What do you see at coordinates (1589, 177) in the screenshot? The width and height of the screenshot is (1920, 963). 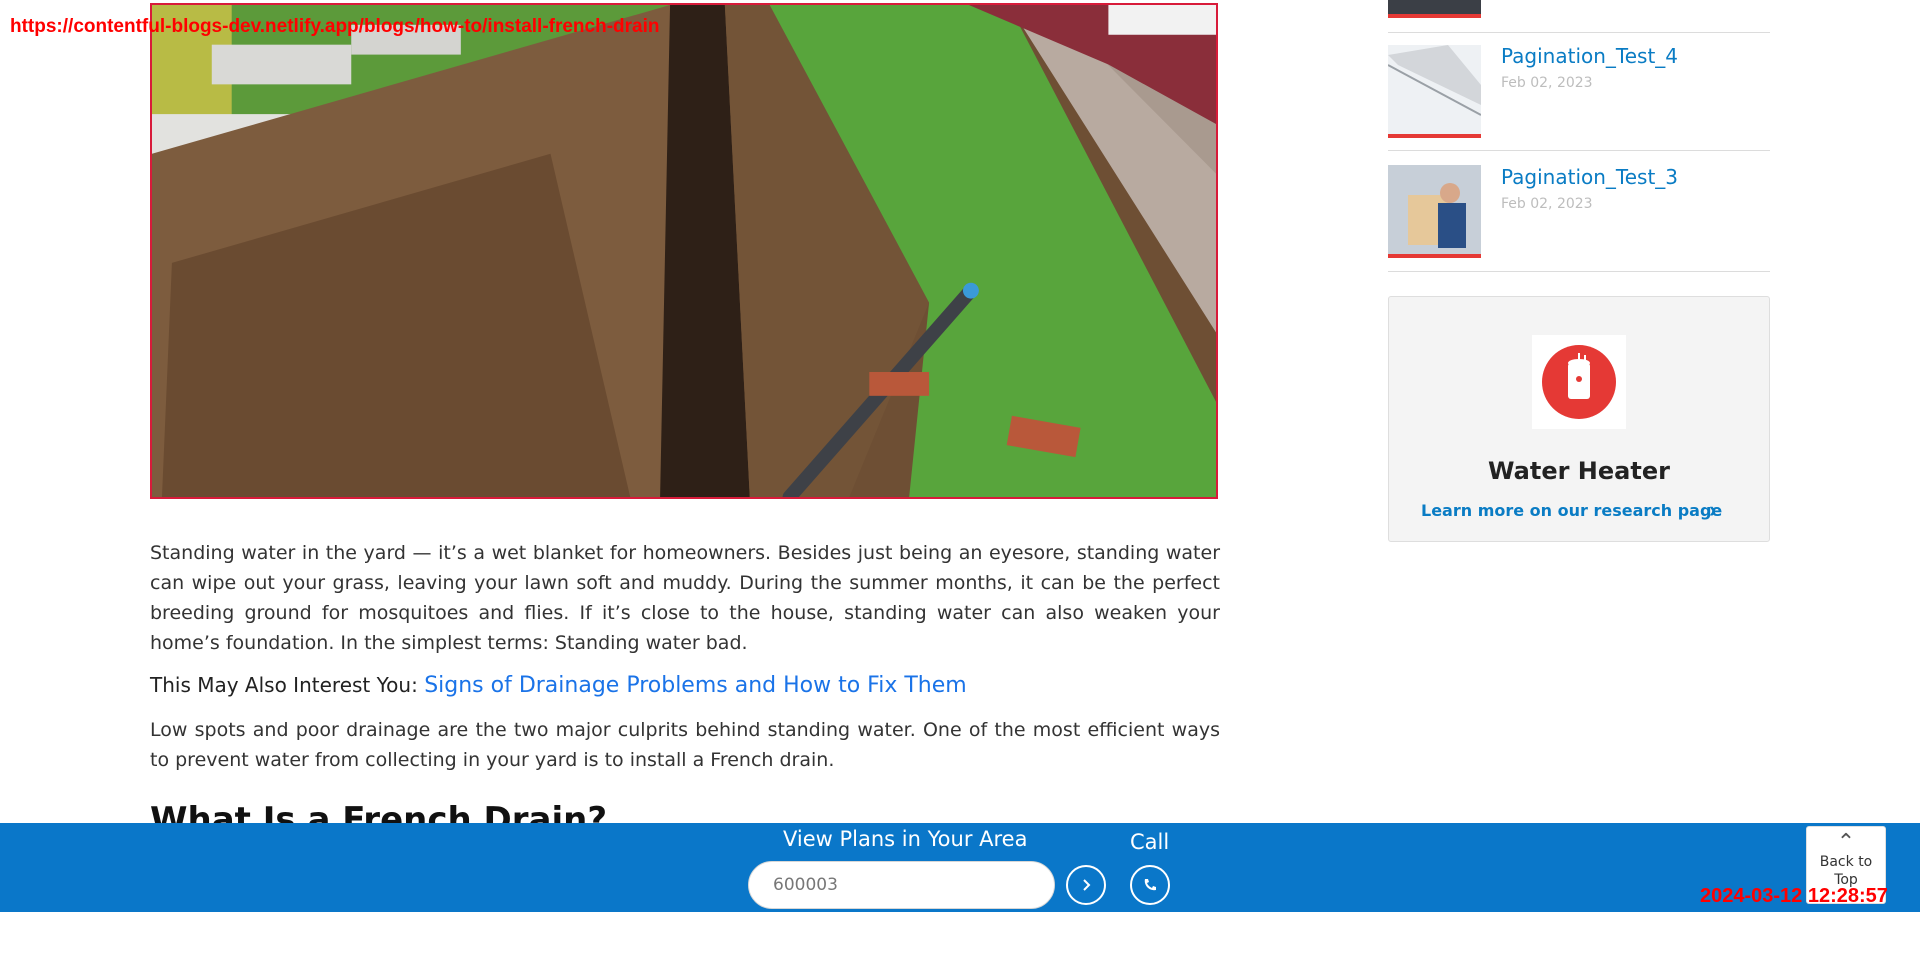 I see `post-title: Pagination_Test_3` at bounding box center [1589, 177].